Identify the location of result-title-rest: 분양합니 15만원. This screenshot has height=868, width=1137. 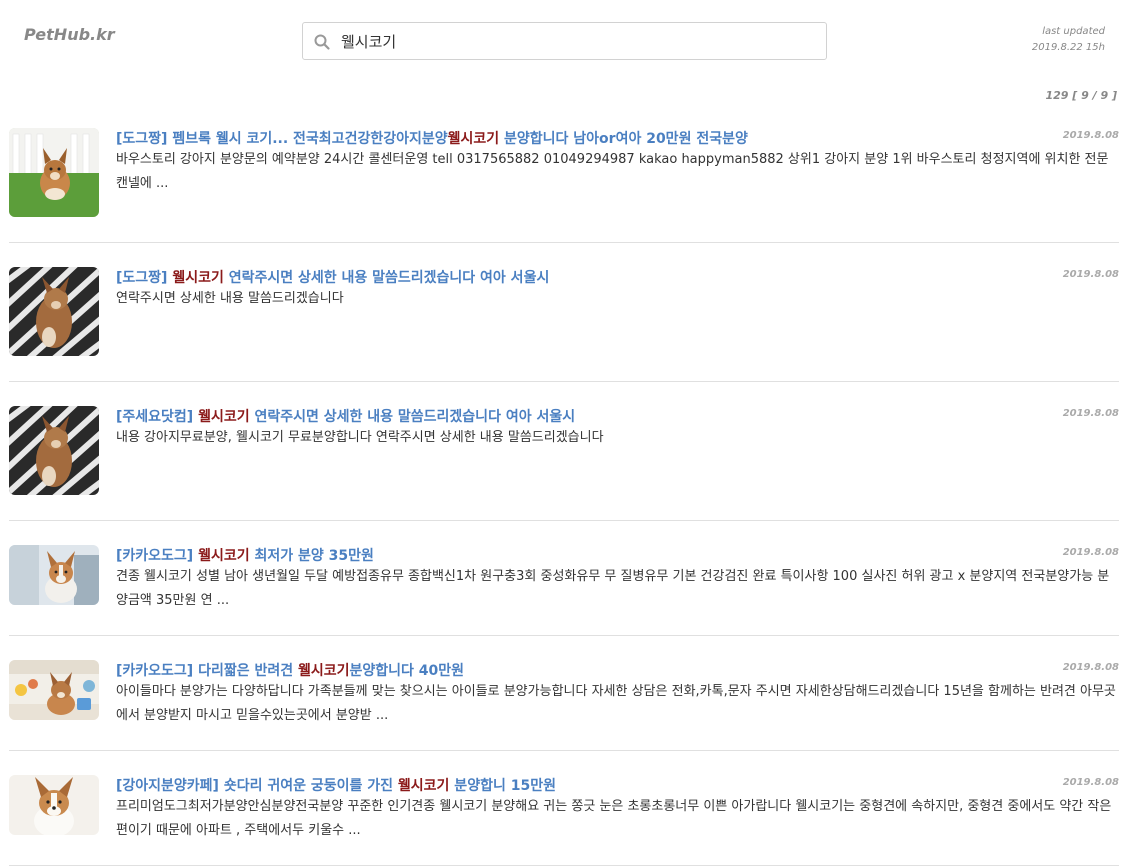
(502, 786).